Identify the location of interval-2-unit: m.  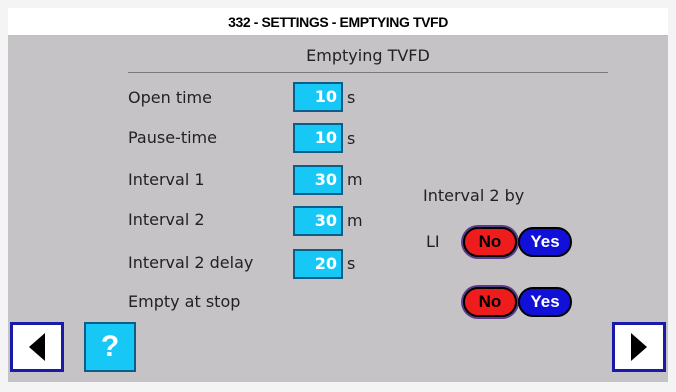
(355, 220).